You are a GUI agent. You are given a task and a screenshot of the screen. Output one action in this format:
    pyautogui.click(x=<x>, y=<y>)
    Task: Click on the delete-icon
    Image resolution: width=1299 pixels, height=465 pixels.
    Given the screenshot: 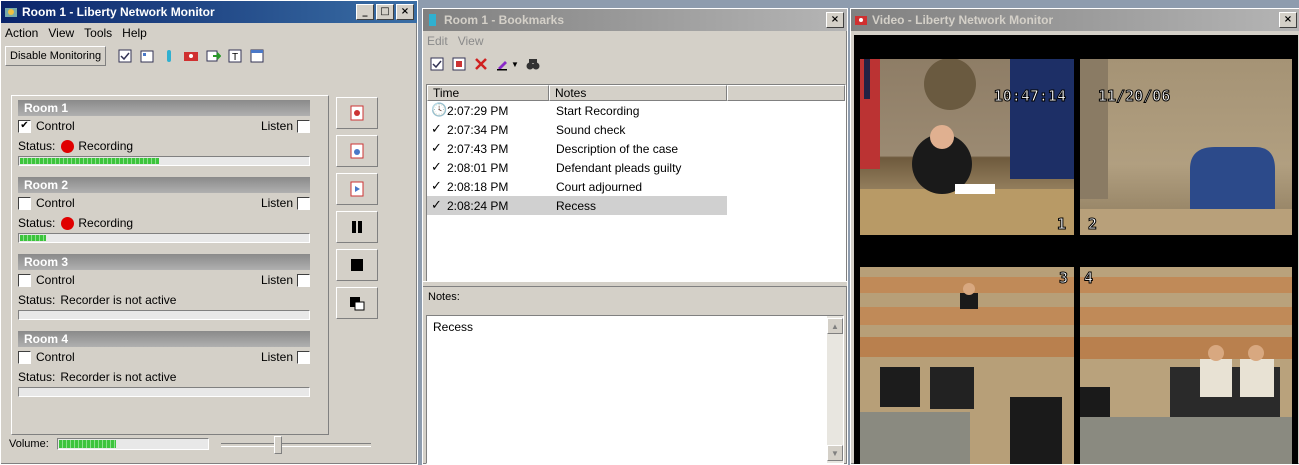 What is the action you would take?
    pyautogui.click(x=481, y=64)
    